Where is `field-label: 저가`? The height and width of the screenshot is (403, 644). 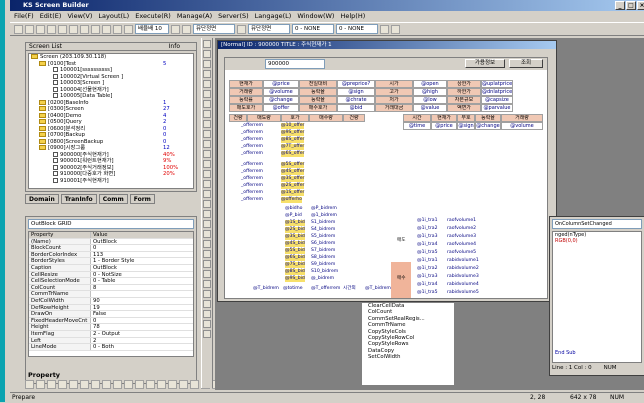 field-label: 저가 is located at coordinates (394, 100).